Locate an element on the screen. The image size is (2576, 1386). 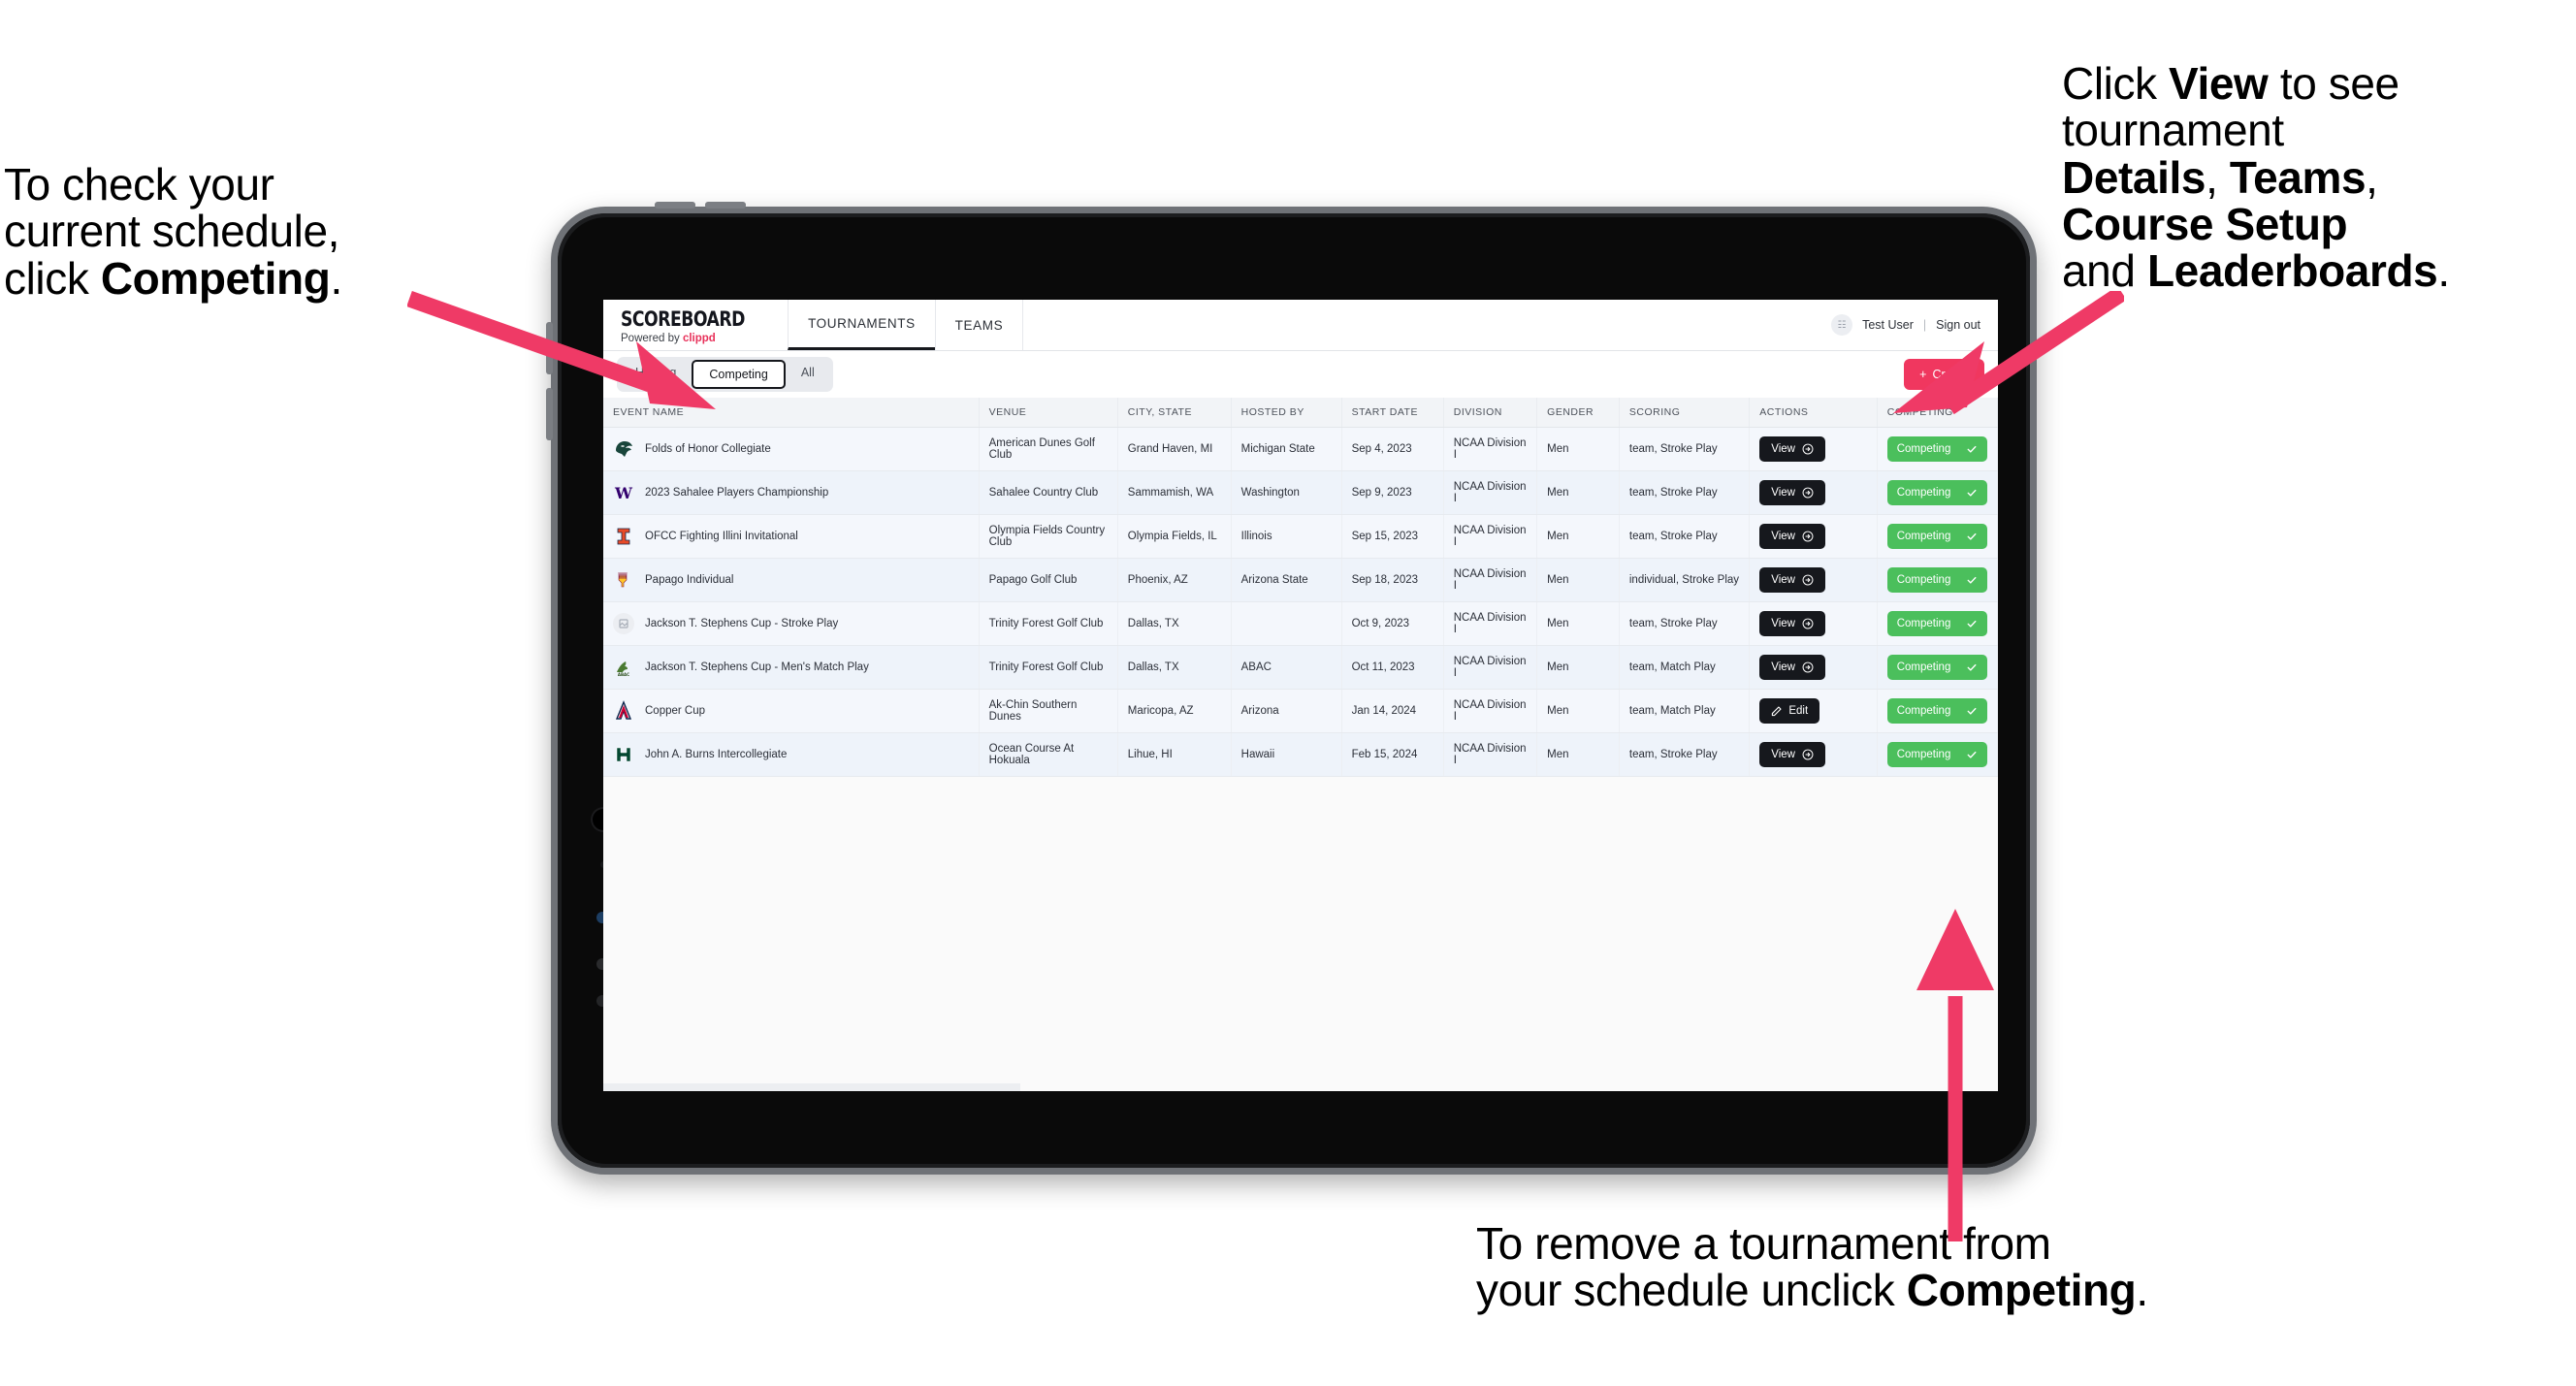
horizontal-scrollbar is located at coordinates (811, 1087).